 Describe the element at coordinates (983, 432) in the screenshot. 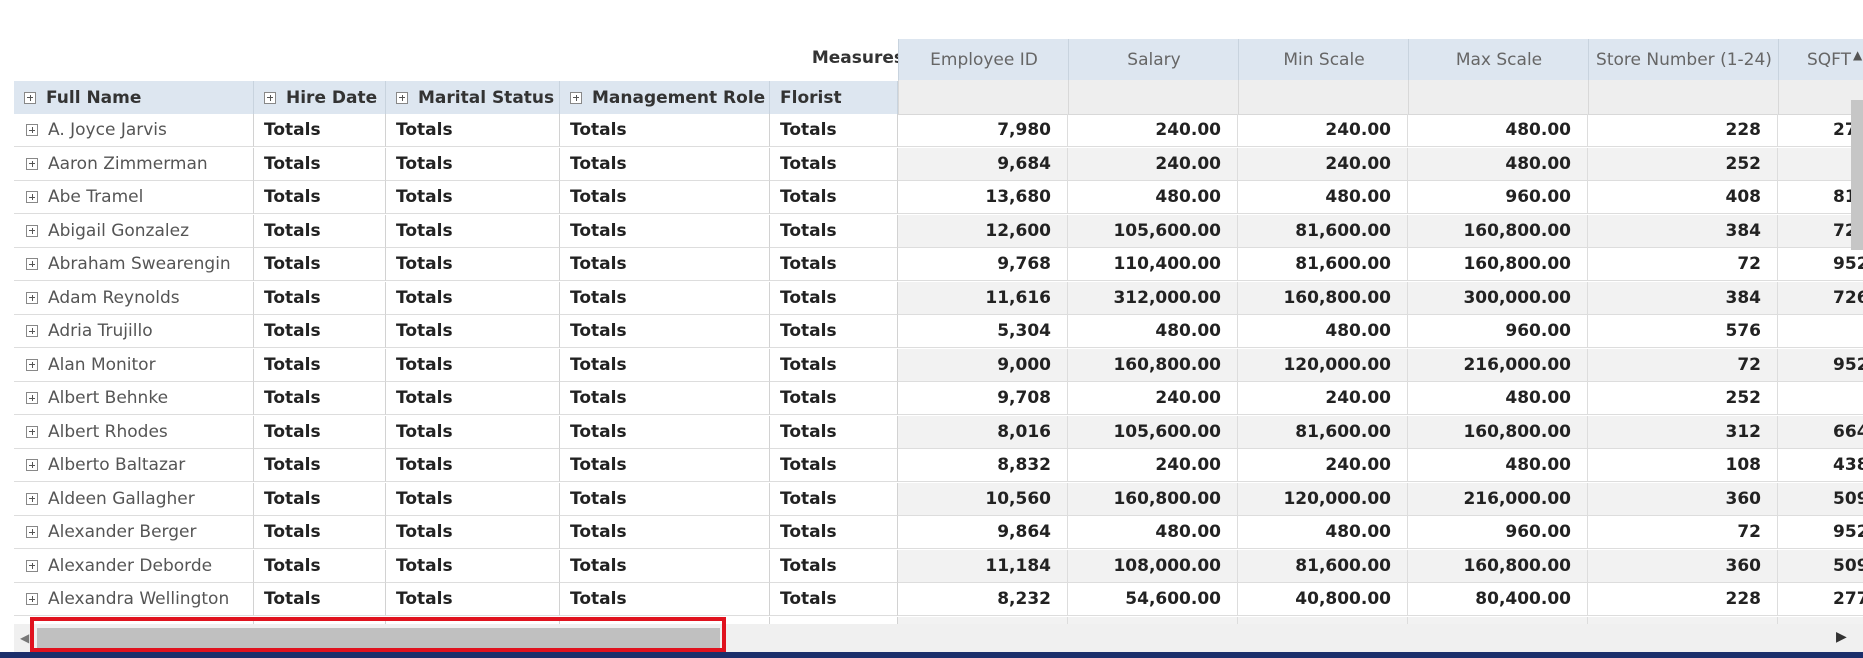

I see `value-cell-employee-id: 8,016` at that location.